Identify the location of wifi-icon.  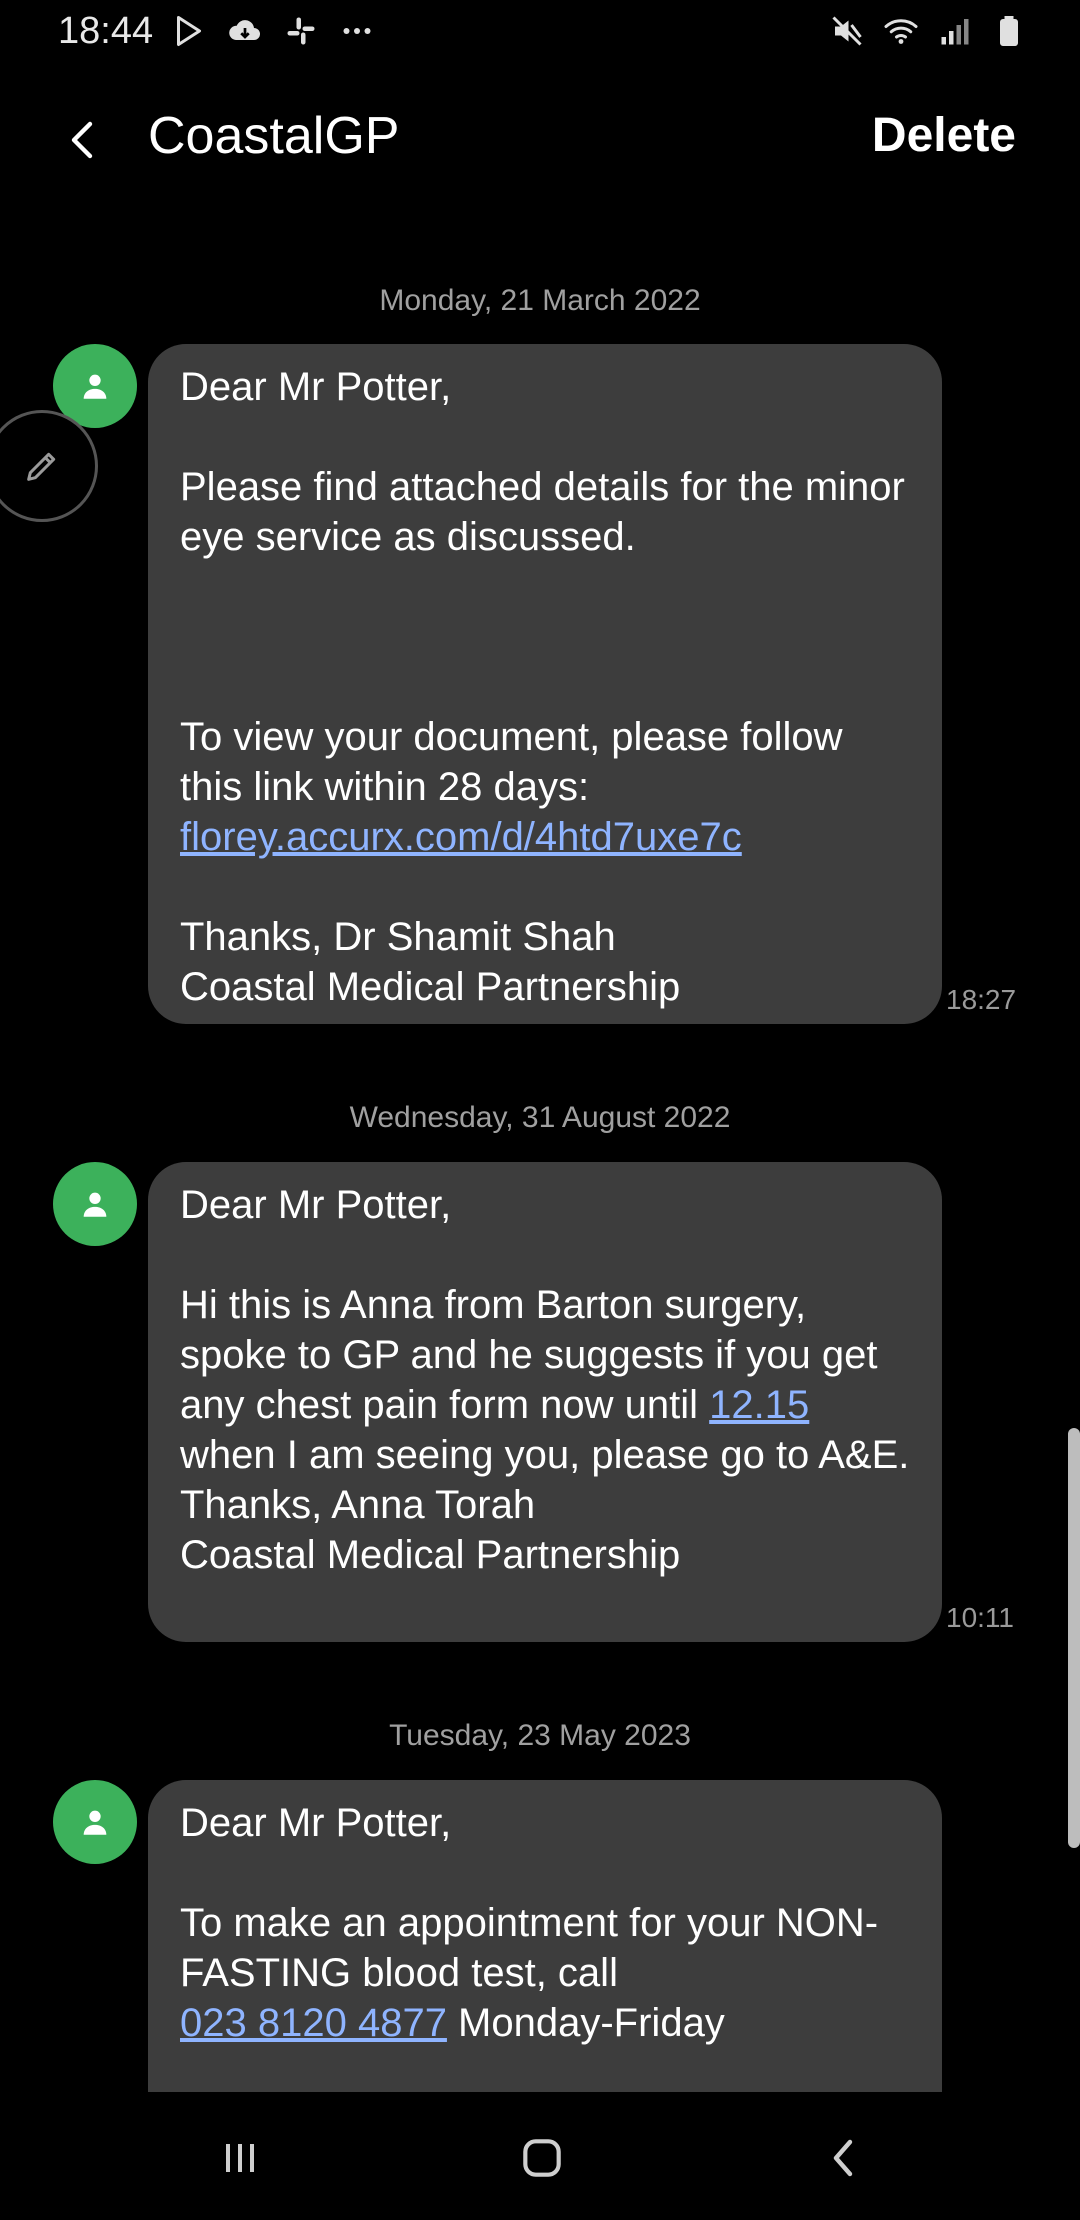
(901, 31).